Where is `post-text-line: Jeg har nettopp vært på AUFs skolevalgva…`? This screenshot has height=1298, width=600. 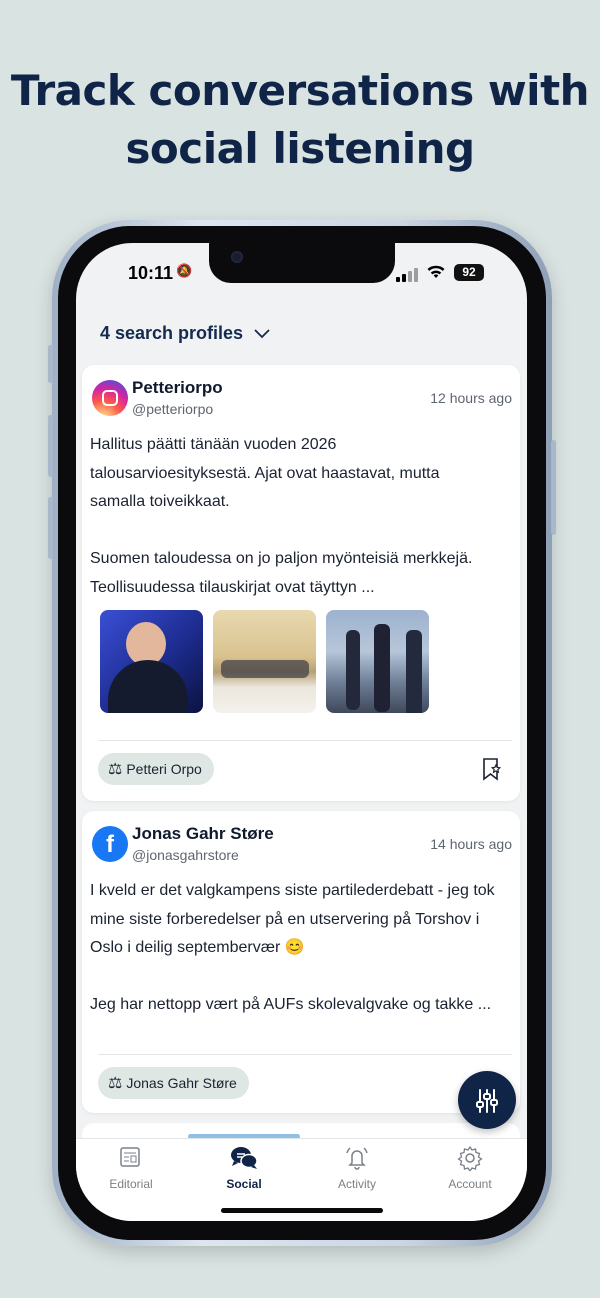
post-text-line: Jeg har nettopp vært på AUFs skolevalgva… is located at coordinates (291, 1004).